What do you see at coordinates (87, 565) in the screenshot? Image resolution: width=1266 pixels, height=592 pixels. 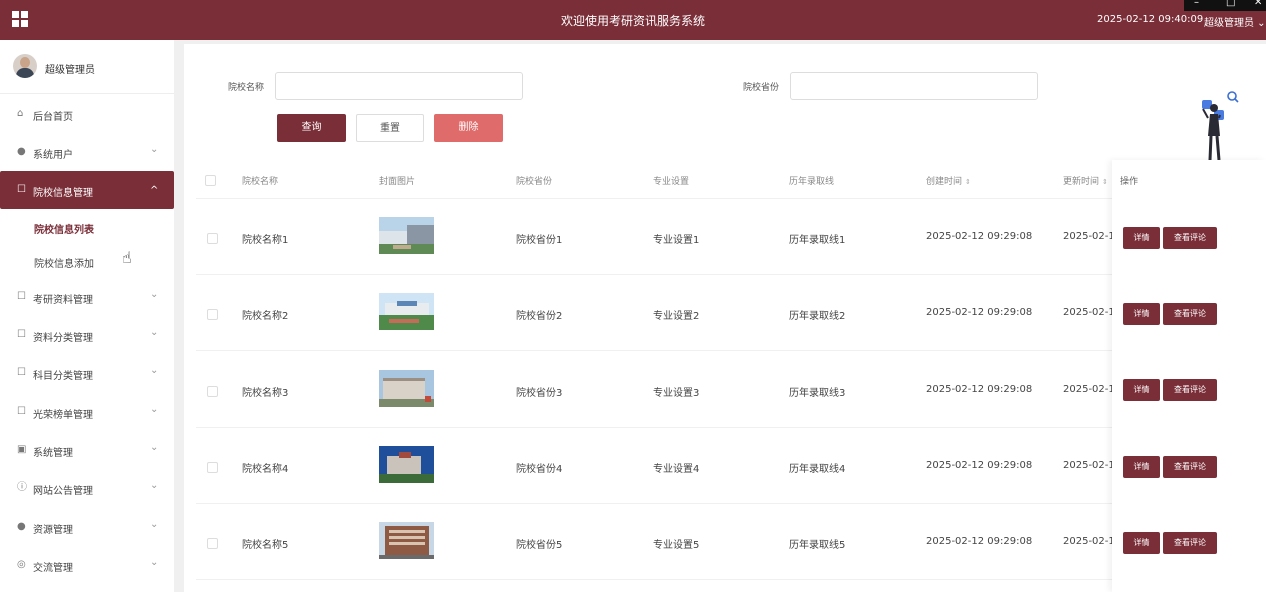 I see `sidebar-item-communication: ◎ 交流管理 ⌄` at bounding box center [87, 565].